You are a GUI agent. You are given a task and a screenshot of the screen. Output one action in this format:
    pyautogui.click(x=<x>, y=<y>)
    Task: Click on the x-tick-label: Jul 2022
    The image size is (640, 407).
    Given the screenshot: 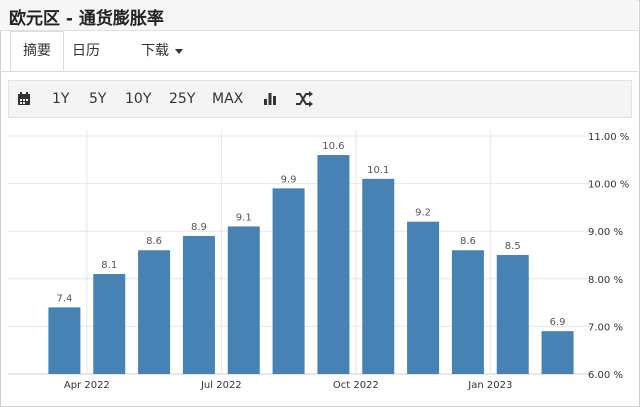 What is the action you would take?
    pyautogui.click(x=221, y=385)
    